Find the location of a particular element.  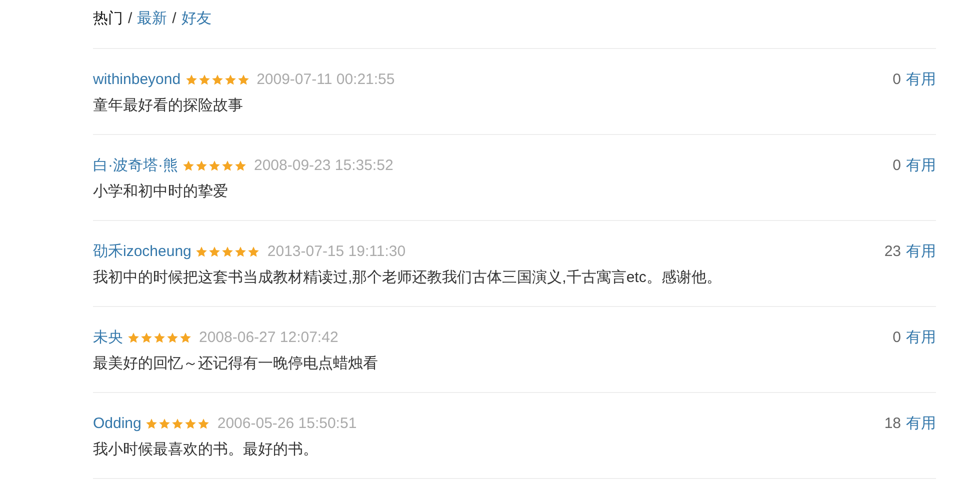

comment-text: 我小时候最喜欢的书。最好的书。 is located at coordinates (206, 450).